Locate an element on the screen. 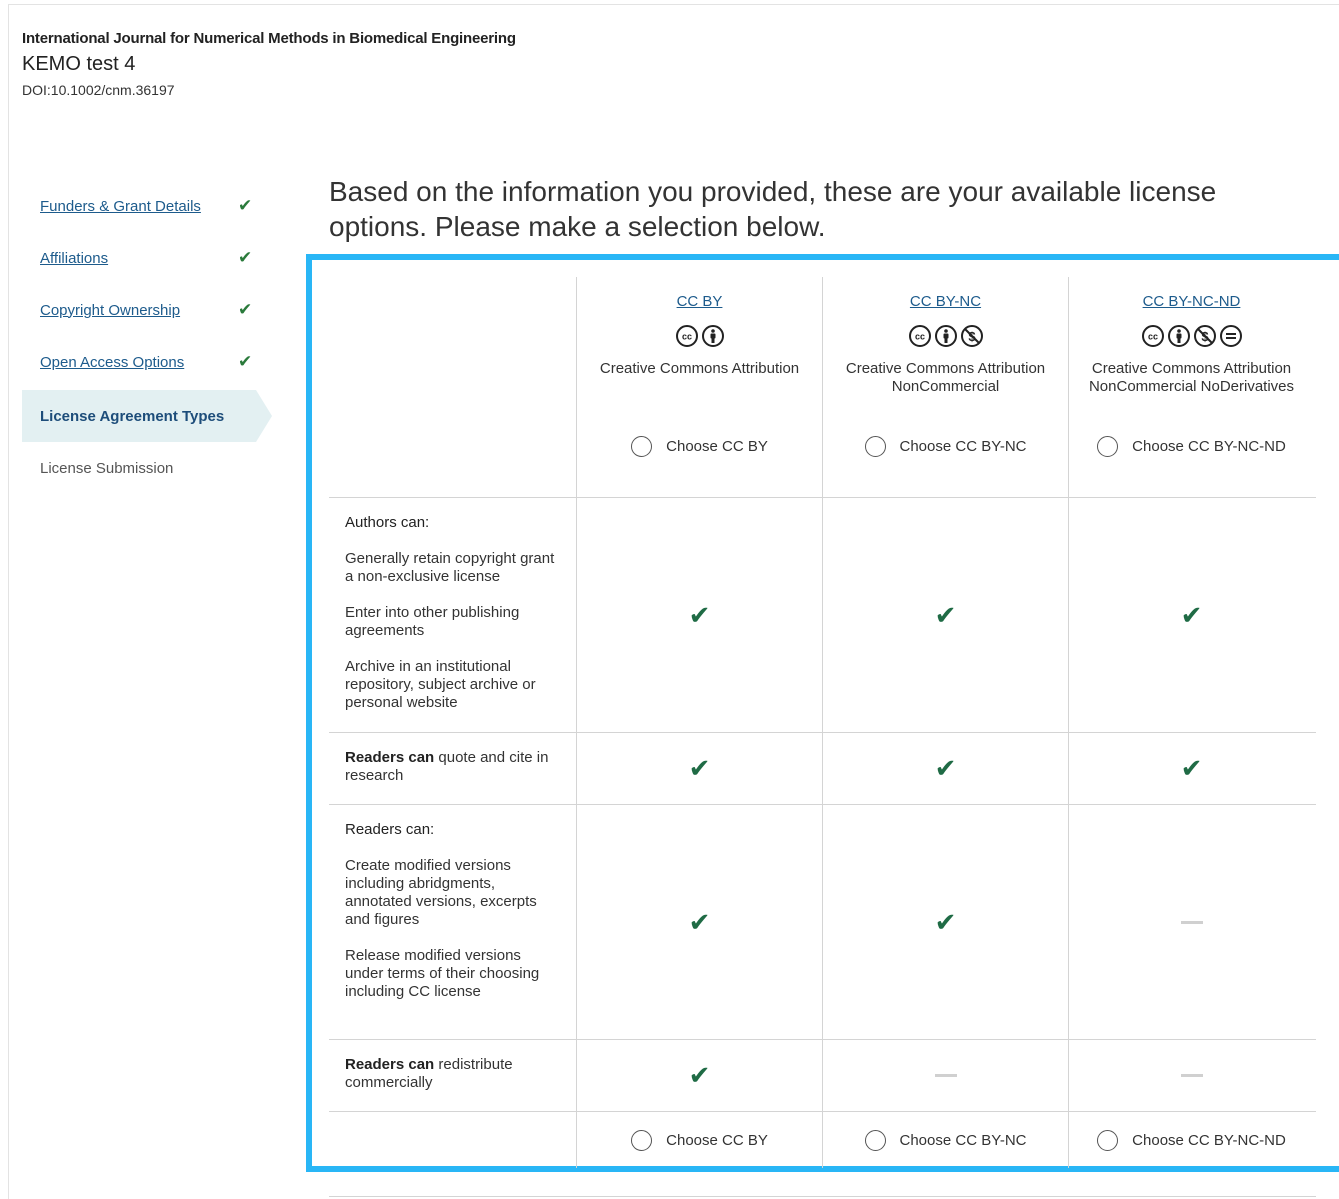 The height and width of the screenshot is (1199, 1339). choose-cc-by-bottom: Choose CC BY is located at coordinates (699, 1140).